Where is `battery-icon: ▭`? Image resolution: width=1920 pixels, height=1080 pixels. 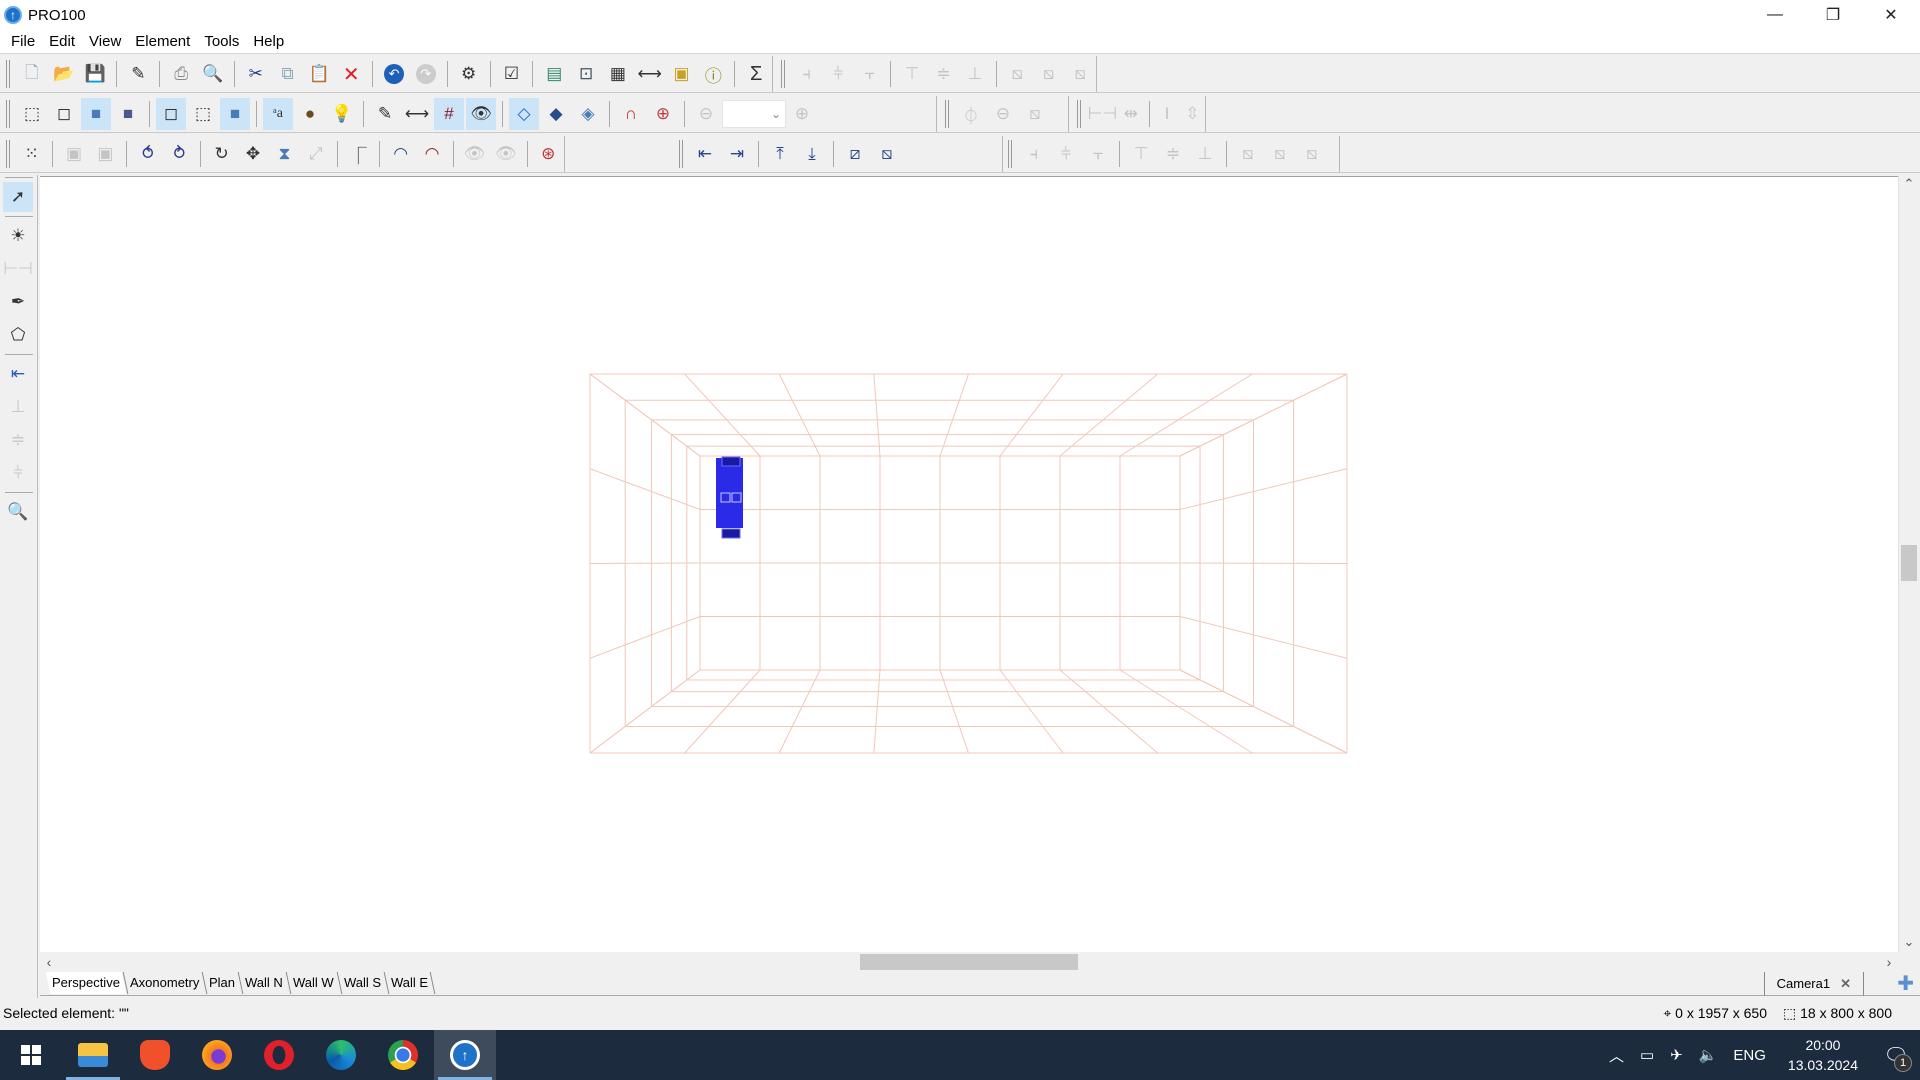 battery-icon: ▭ is located at coordinates (1647, 1055).